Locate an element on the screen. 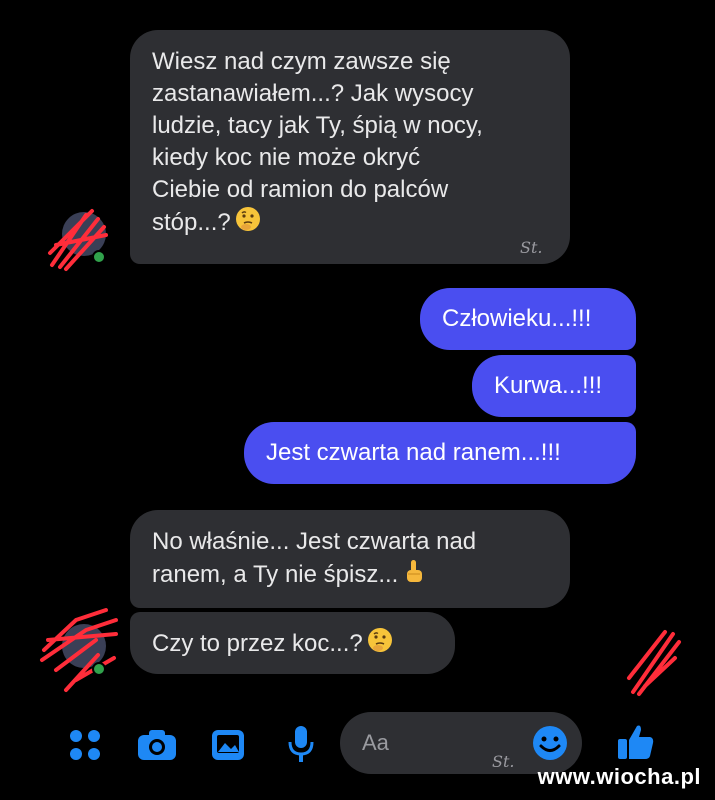 This screenshot has height=800, width=715. message-text: Czy to przez koc...? is located at coordinates (257, 643).